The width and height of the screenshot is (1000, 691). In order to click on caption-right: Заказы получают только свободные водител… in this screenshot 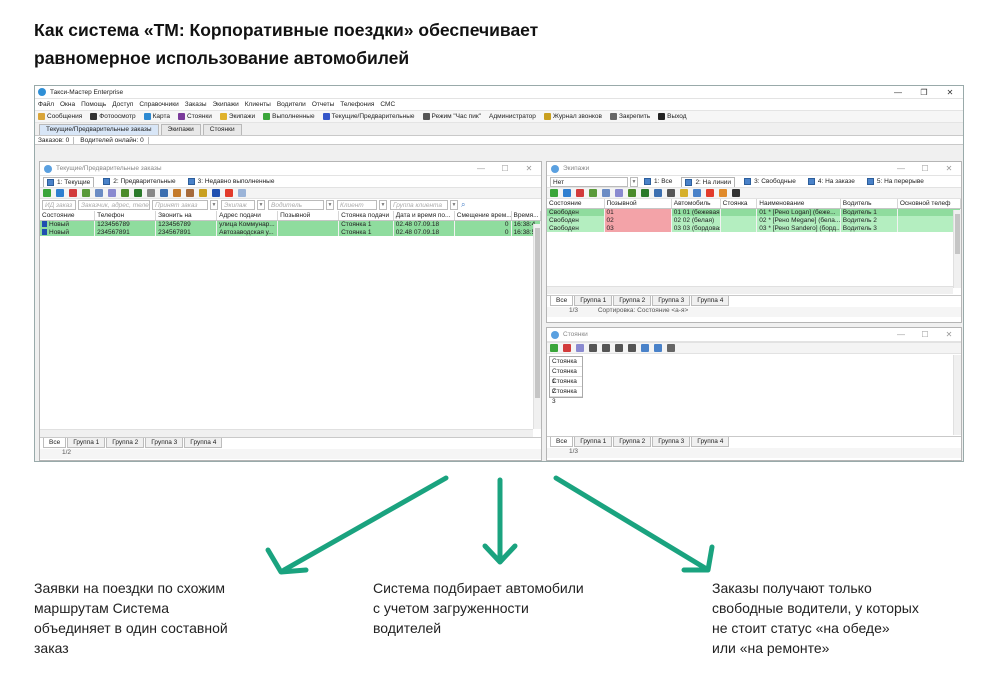, I will do `click(815, 618)`.